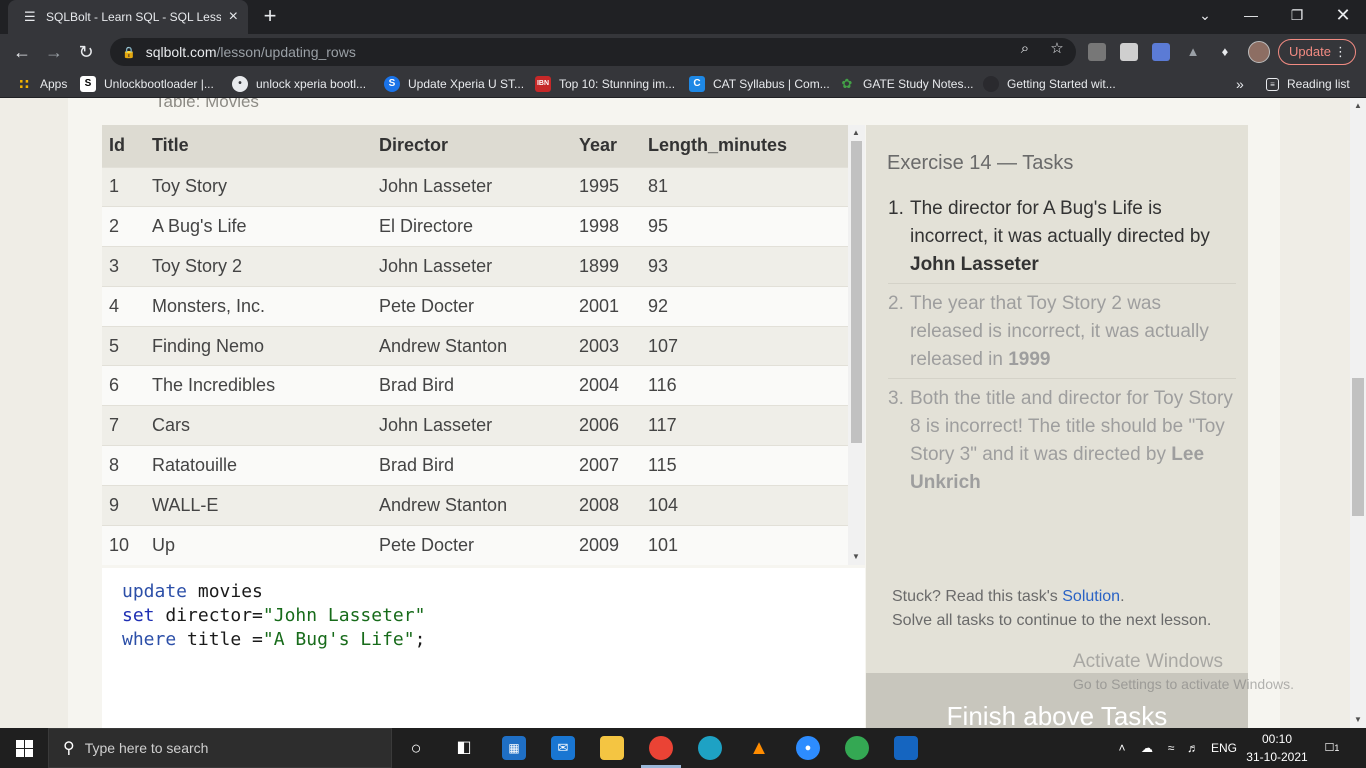 The image size is (1366, 768). I want to click on tab-search-chevron-icon: ⌄, so click(1205, 17).